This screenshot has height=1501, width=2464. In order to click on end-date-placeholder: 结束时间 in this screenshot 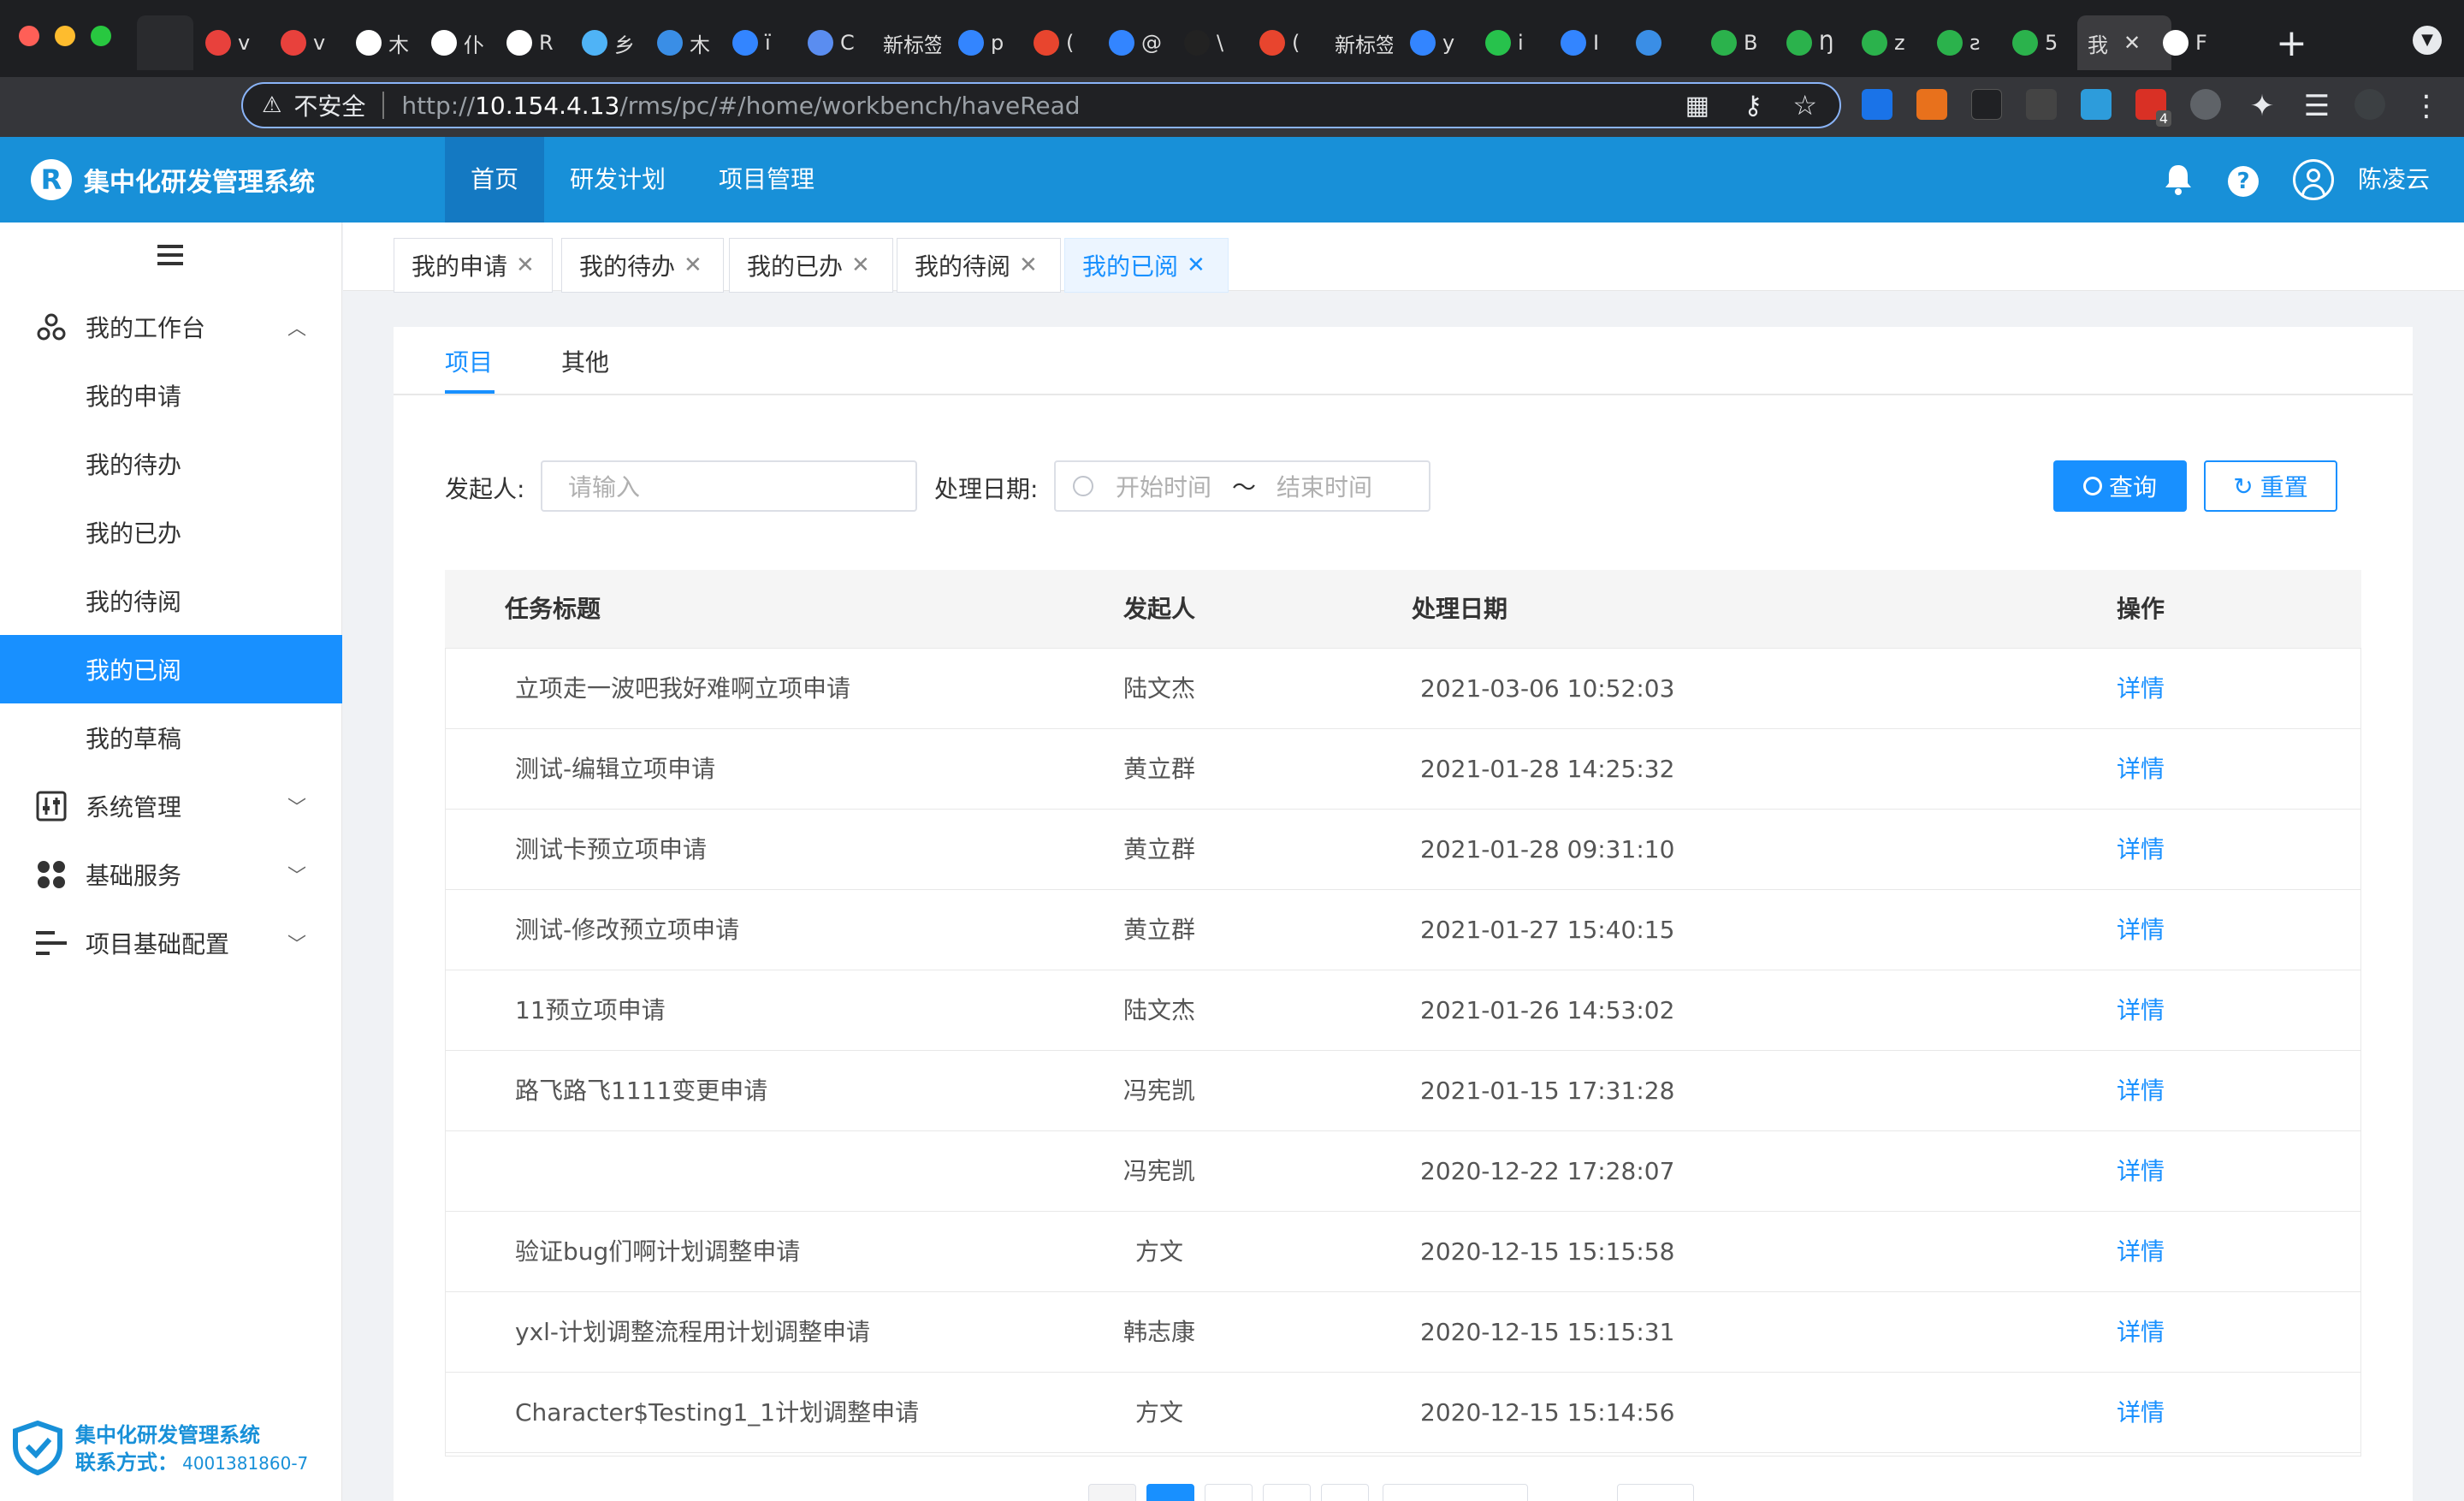, I will do `click(1324, 486)`.